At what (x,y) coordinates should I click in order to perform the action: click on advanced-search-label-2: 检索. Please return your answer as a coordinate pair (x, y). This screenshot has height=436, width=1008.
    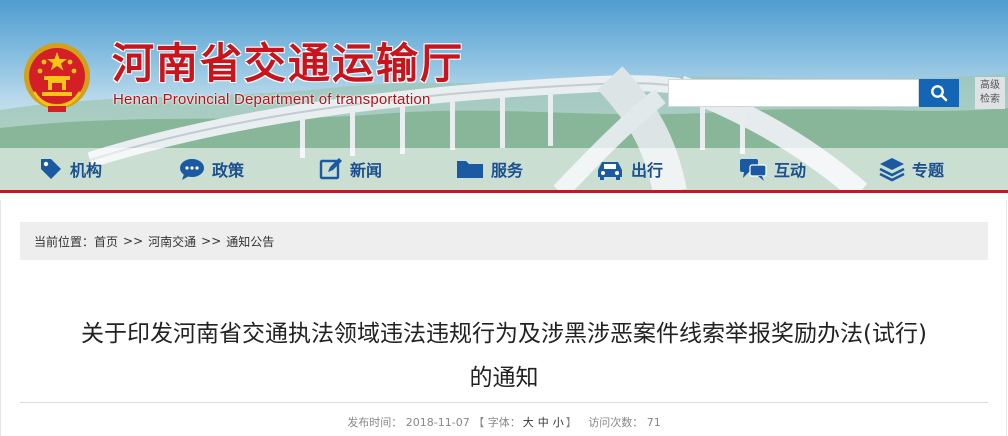
    Looking at the image, I should click on (990, 99).